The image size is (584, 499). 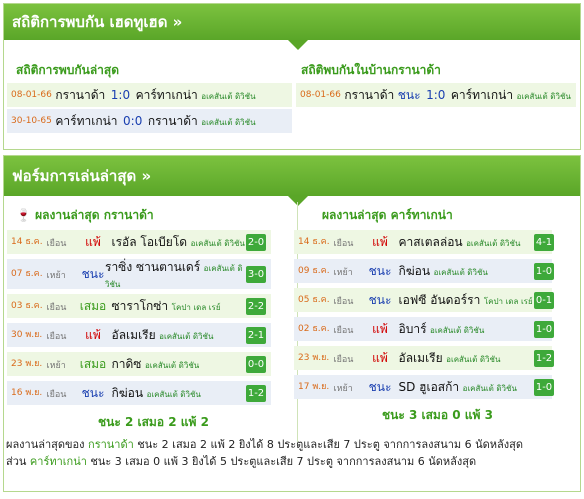 What do you see at coordinates (150, 242) in the screenshot?
I see `opponent: เรอัล โอเบียโด` at bounding box center [150, 242].